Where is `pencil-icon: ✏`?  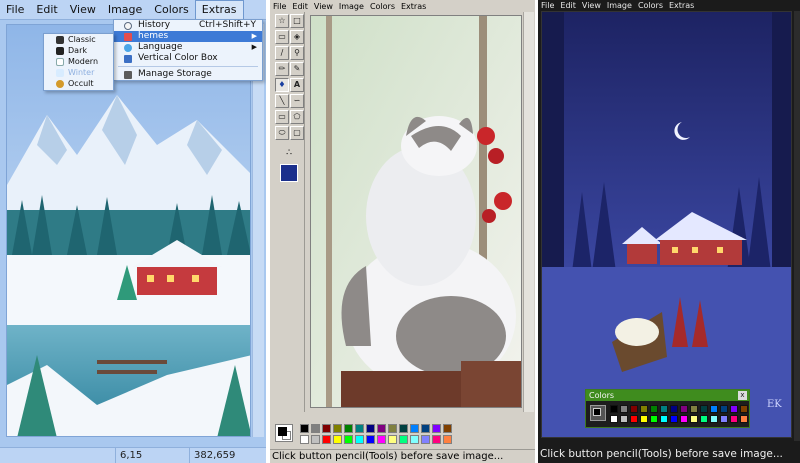
pencil-icon: ✏ is located at coordinates (282, 69).